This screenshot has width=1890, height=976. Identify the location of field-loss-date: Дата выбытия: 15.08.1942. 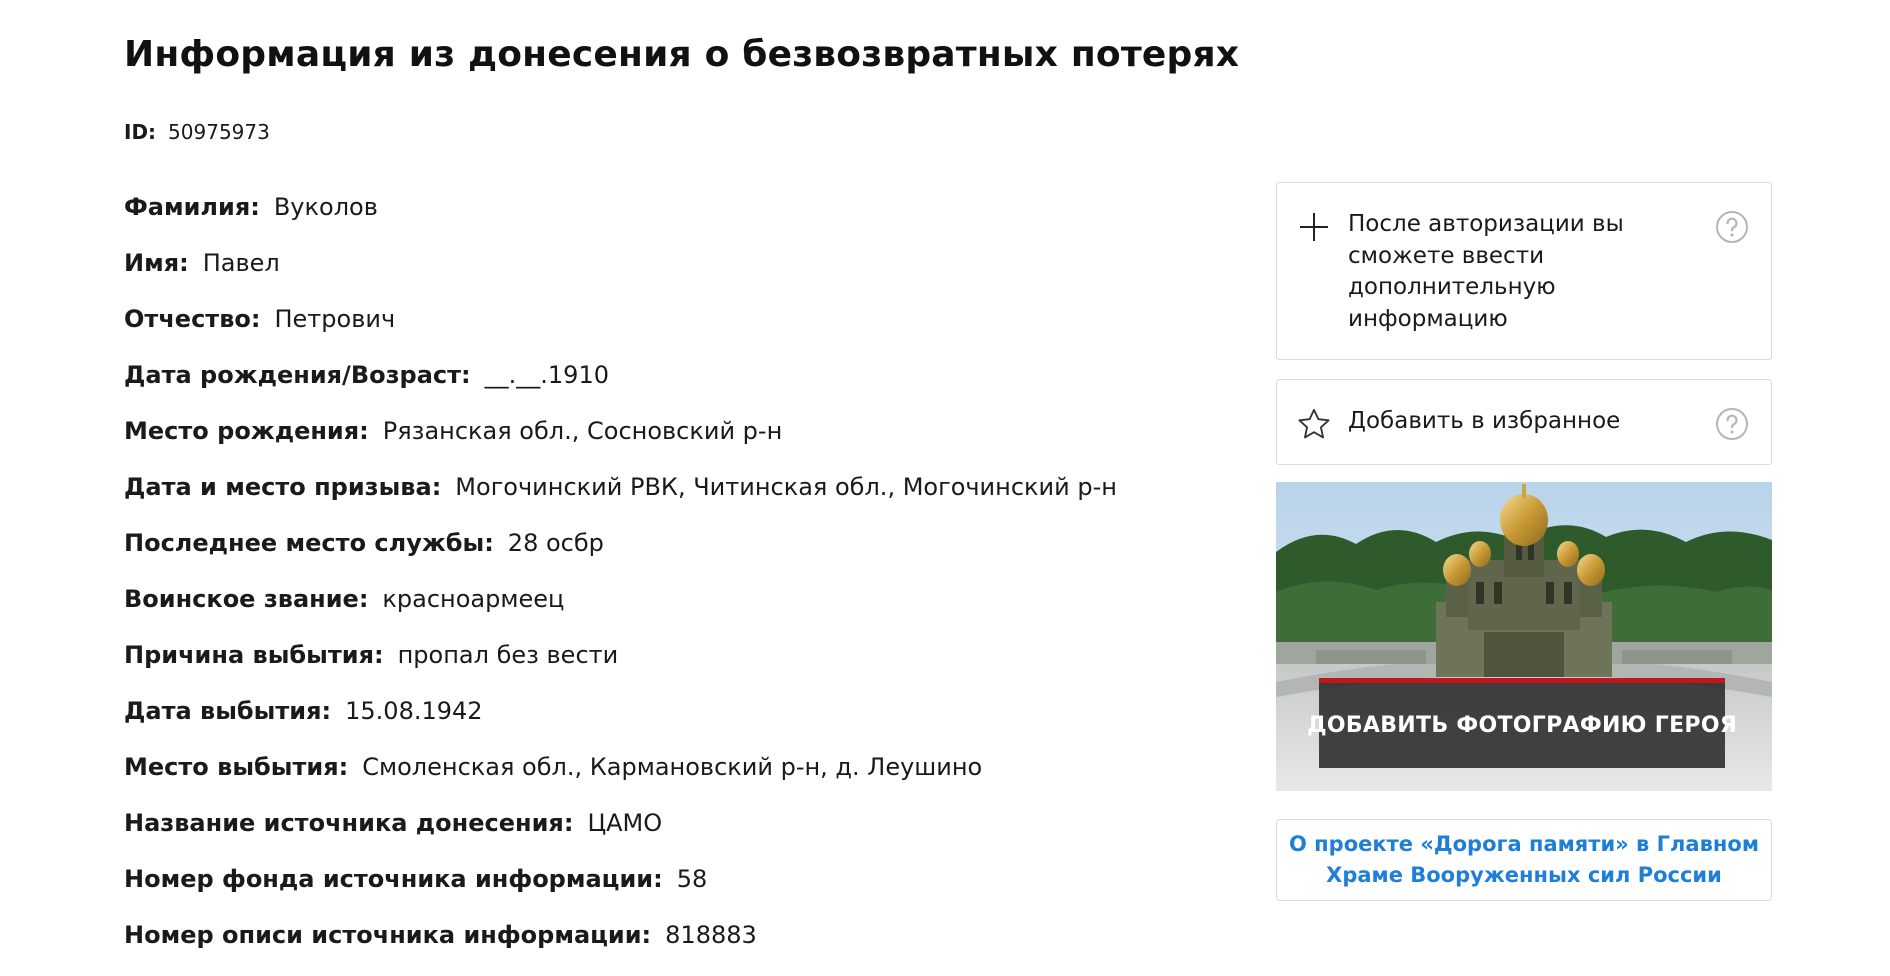
(620, 724).